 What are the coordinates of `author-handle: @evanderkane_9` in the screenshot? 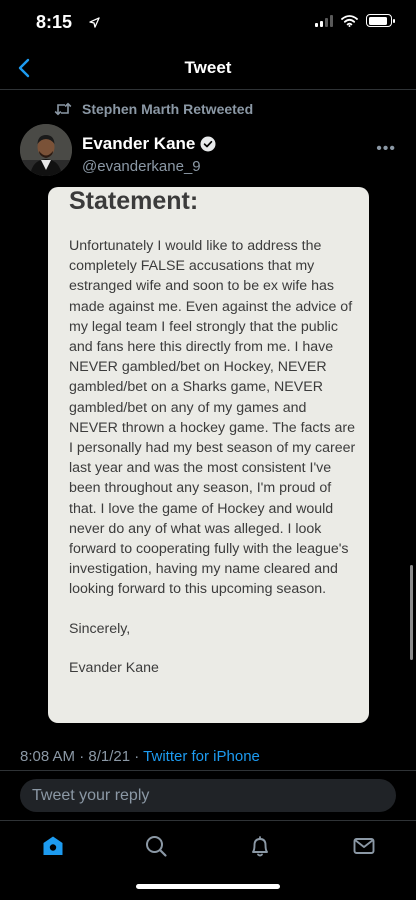 It's located at (149, 166).